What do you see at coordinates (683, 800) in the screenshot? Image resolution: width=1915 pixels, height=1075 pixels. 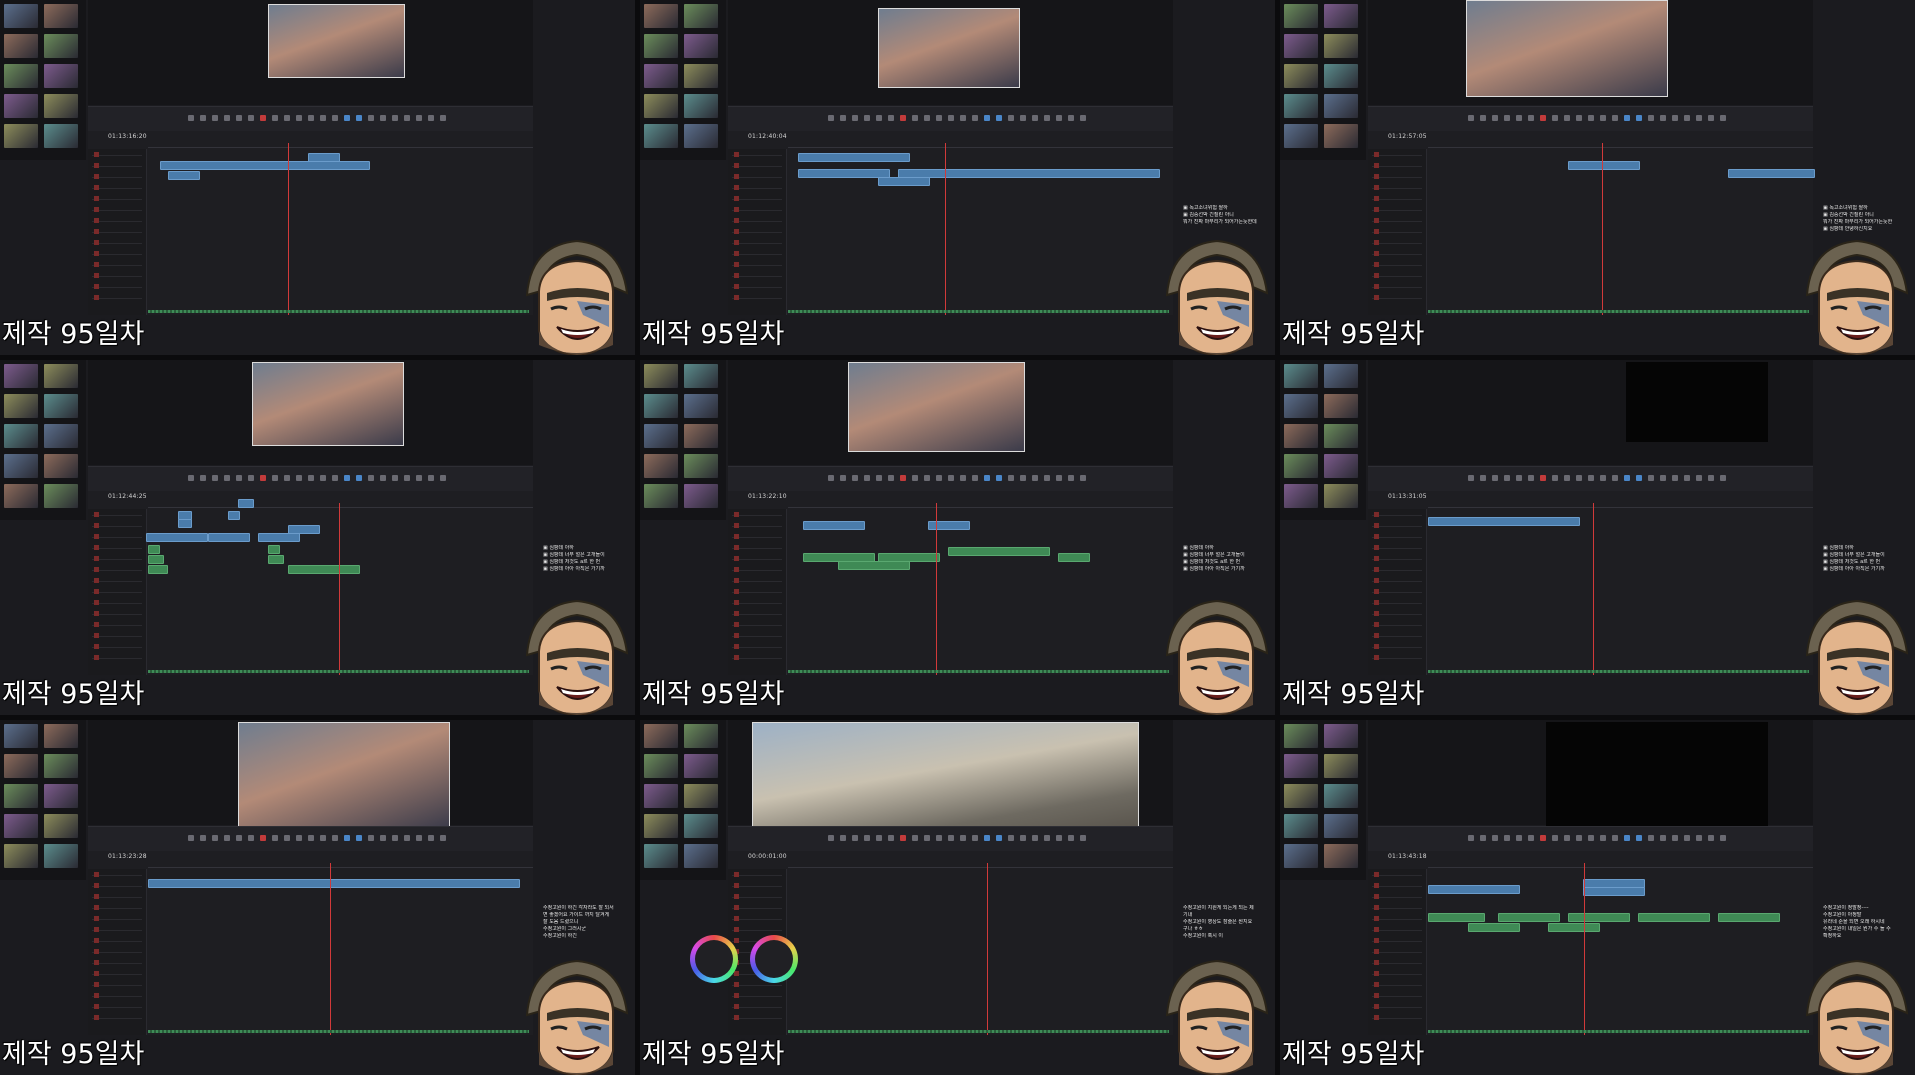 I see `media-pool` at bounding box center [683, 800].